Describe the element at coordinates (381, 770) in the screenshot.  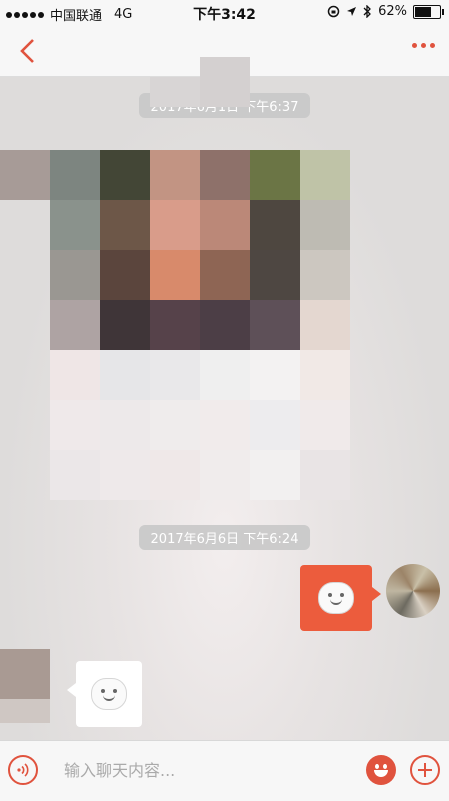
I see `emoji-button` at that location.